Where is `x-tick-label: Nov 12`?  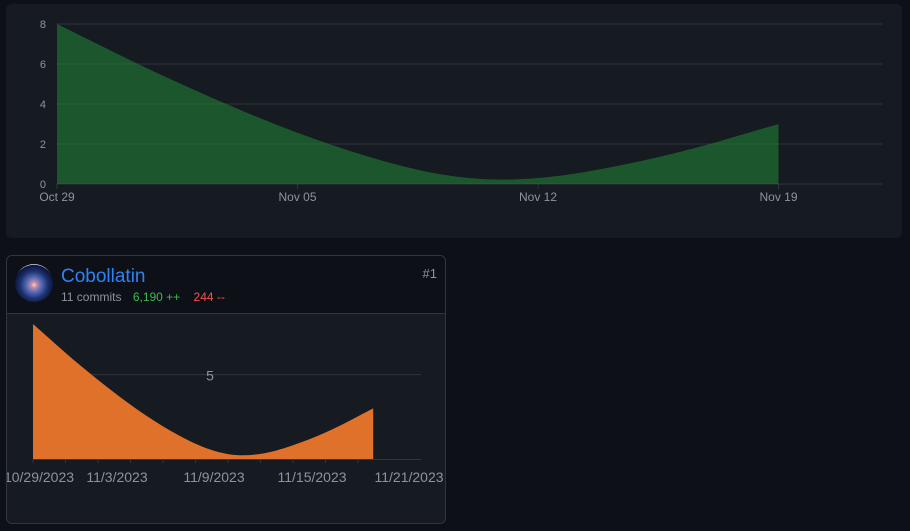 x-tick-label: Nov 12 is located at coordinates (538, 197).